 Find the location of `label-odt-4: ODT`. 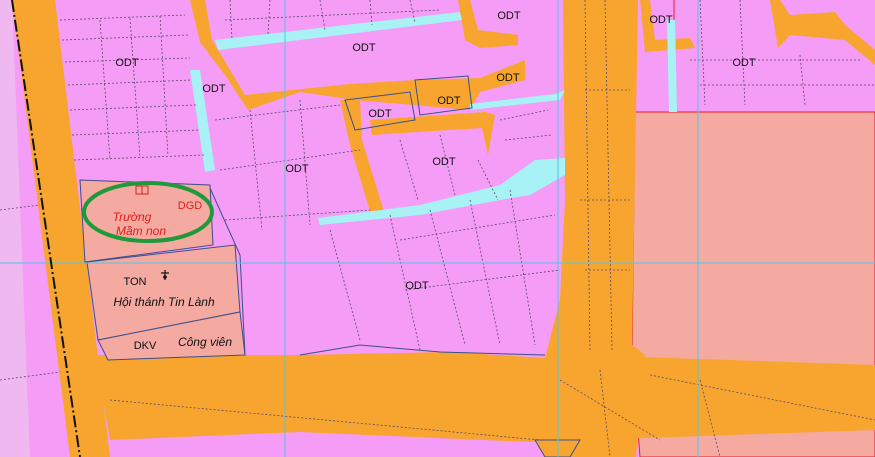

label-odt-4: ODT is located at coordinates (509, 16).